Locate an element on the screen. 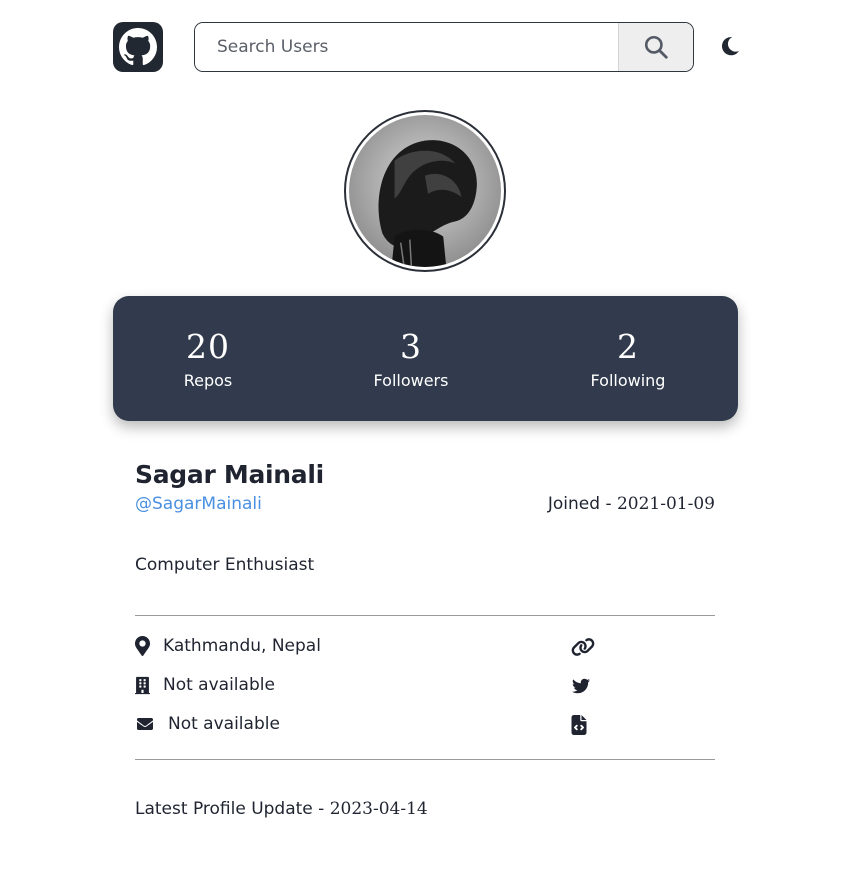 This screenshot has width=844, height=890. theme-toggle-button is located at coordinates (730, 46).